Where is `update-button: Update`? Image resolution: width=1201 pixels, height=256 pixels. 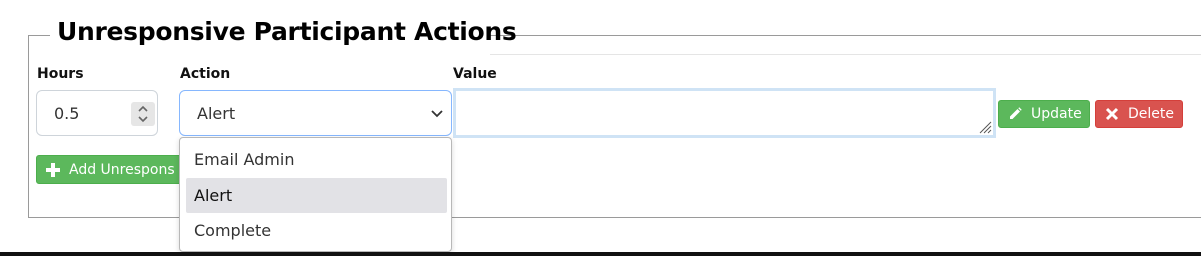
update-button: Update is located at coordinates (1044, 114).